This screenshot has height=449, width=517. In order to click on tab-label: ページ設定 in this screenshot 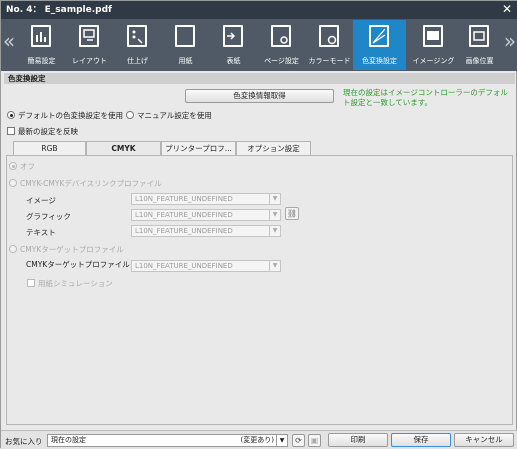, I will do `click(281, 61)`.